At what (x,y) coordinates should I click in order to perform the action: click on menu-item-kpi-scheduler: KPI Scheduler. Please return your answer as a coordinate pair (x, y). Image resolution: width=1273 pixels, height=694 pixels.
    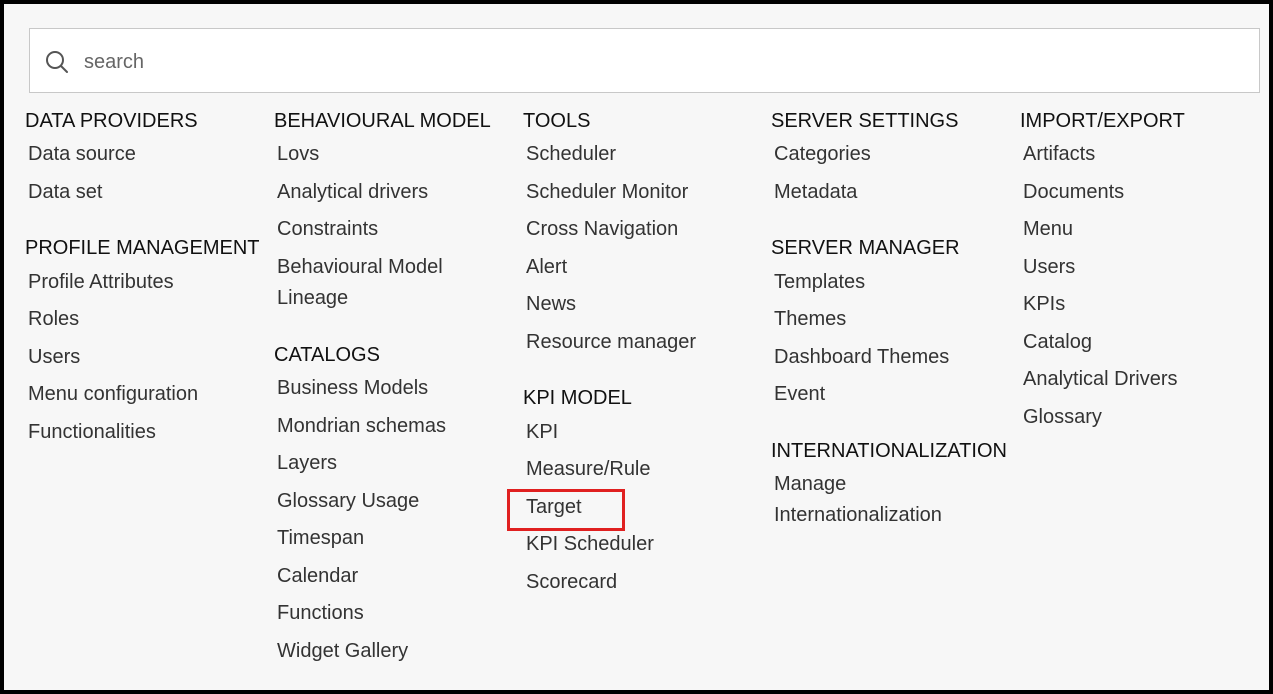
    Looking at the image, I should click on (590, 544).